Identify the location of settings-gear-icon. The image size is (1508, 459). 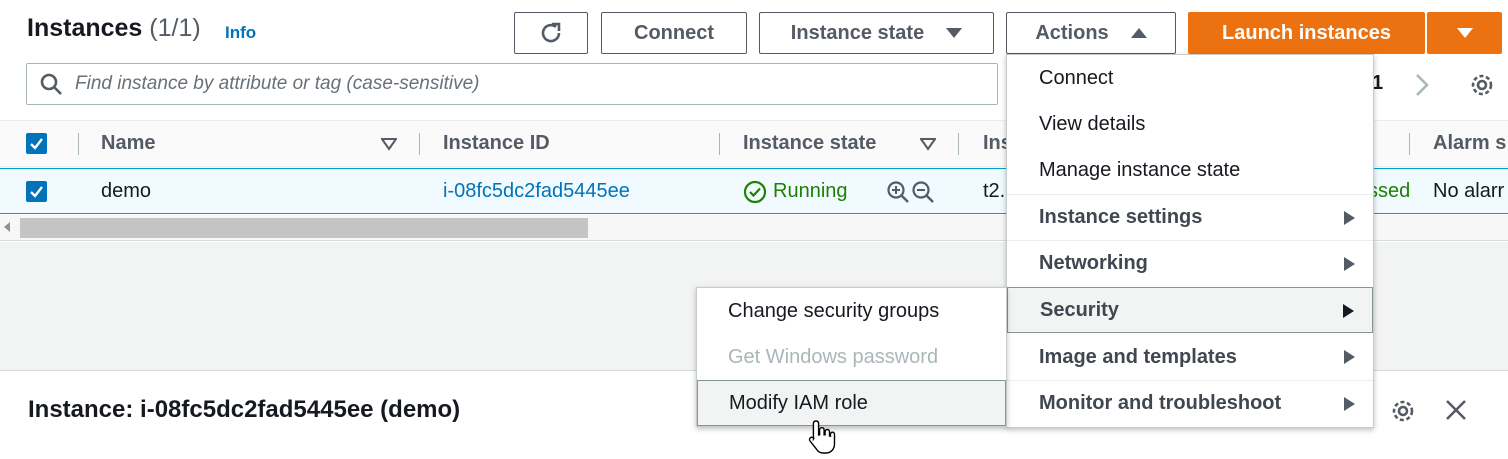
(1482, 85).